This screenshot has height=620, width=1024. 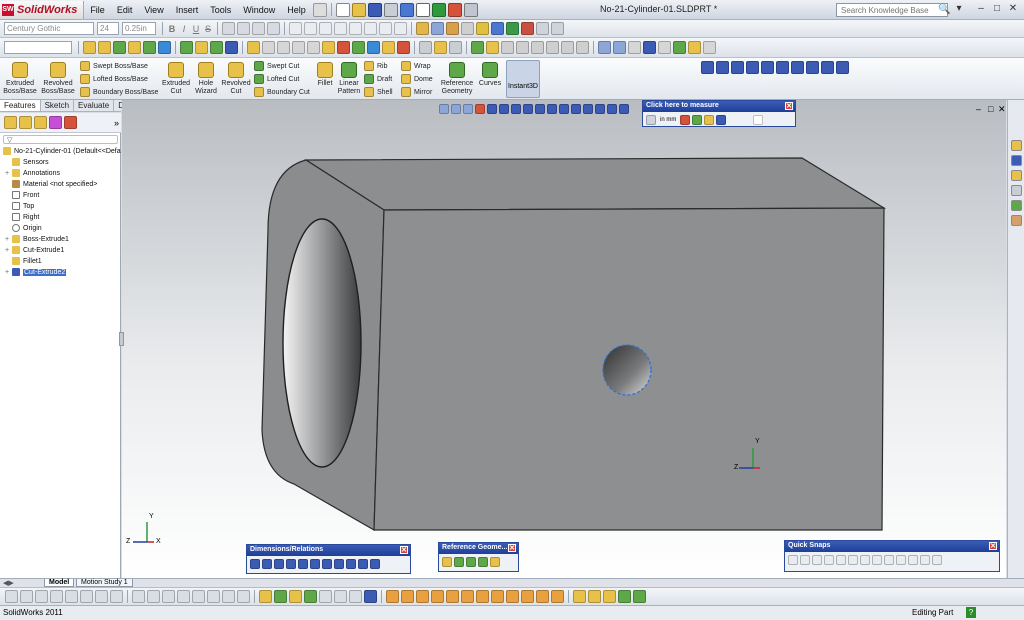 What do you see at coordinates (208, 29) in the screenshot?
I see `strikethrough-button: S` at bounding box center [208, 29].